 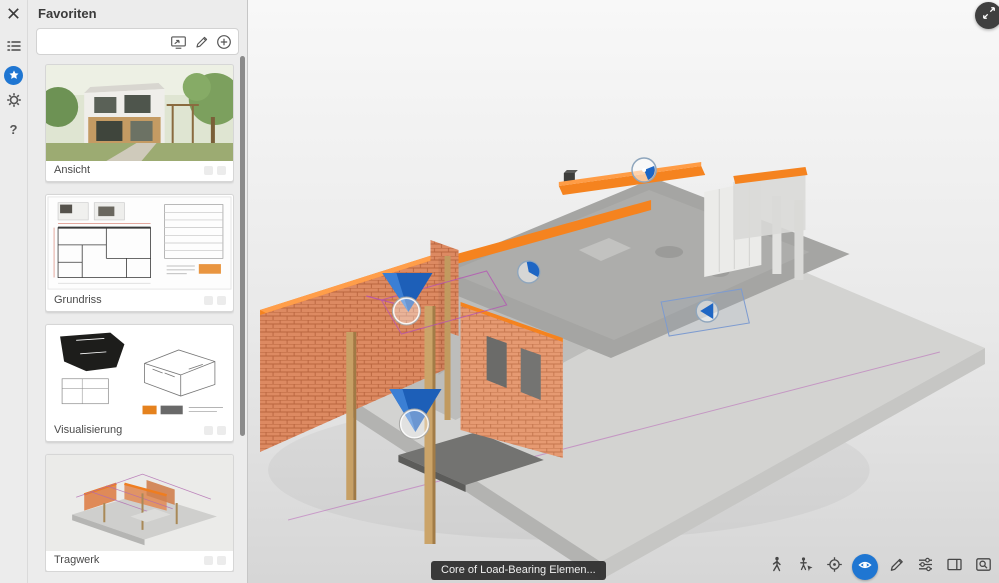 I want to click on close-panel-button, so click(x=14, y=16).